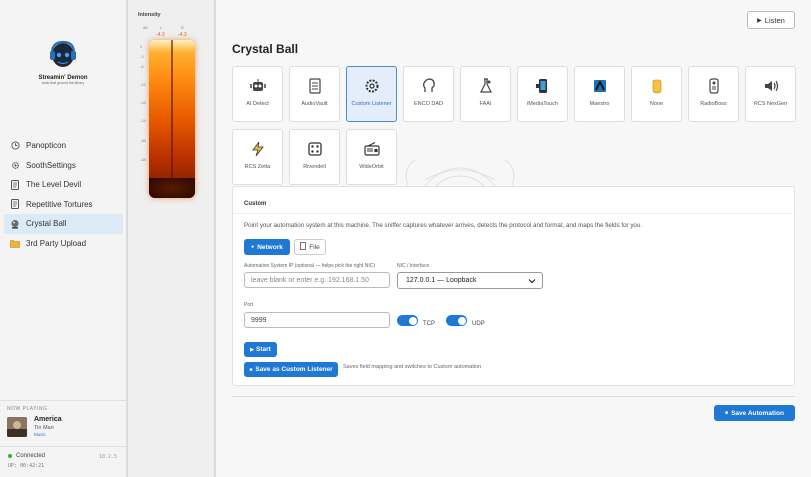 Image resolution: width=811 pixels, height=477 pixels. What do you see at coordinates (310, 247) in the screenshot?
I see `file-toggle-button: File` at bounding box center [310, 247].